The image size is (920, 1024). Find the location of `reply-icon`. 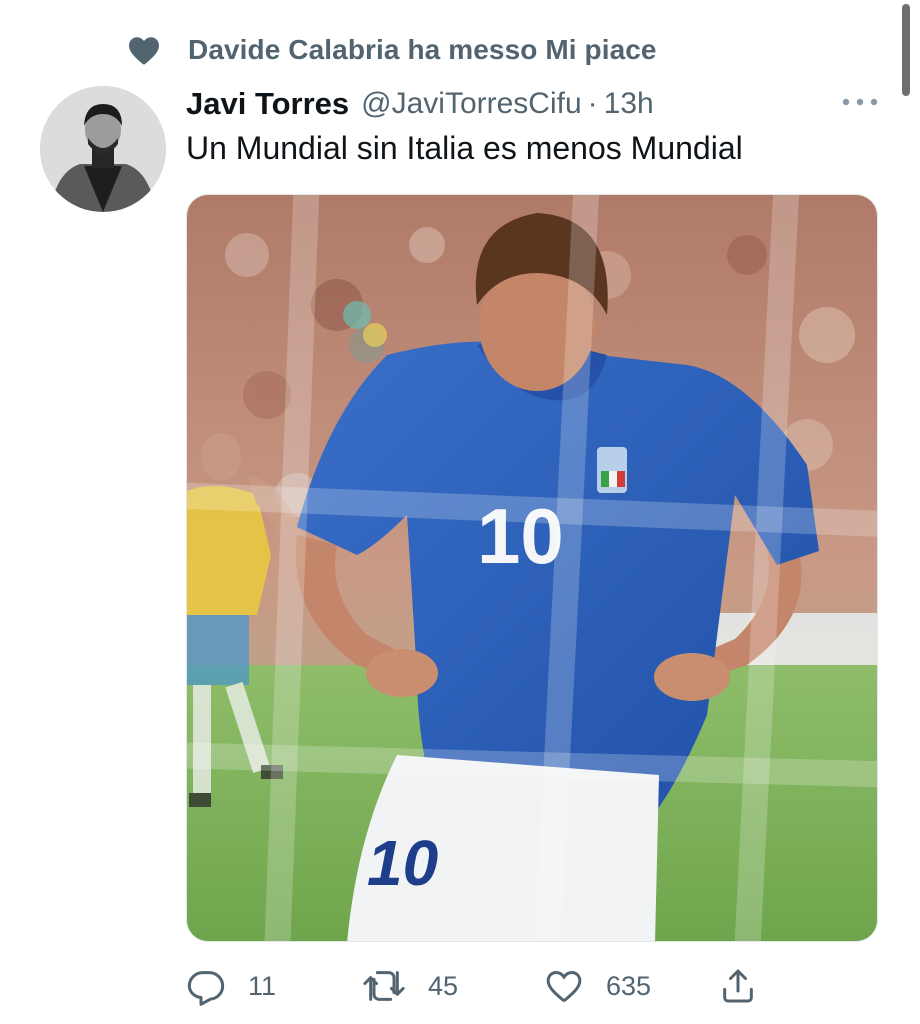

reply-icon is located at coordinates (206, 988).